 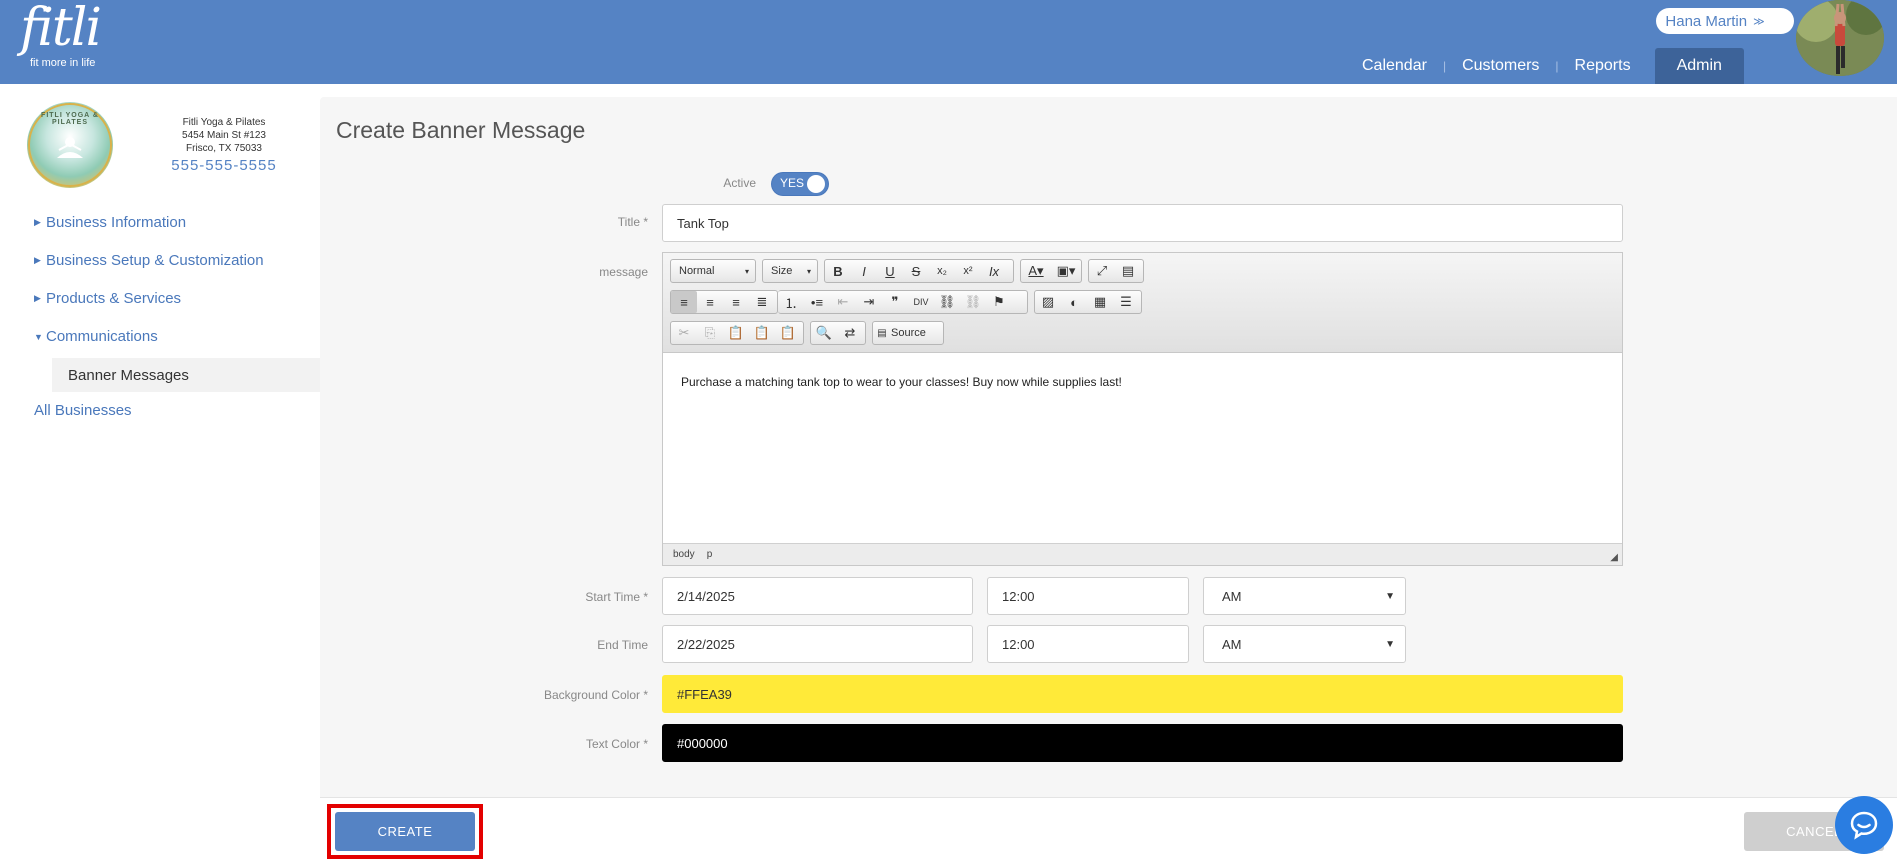 I want to click on main-nav: Calendar | Customers | Reports Admin, so click(x=1545, y=66).